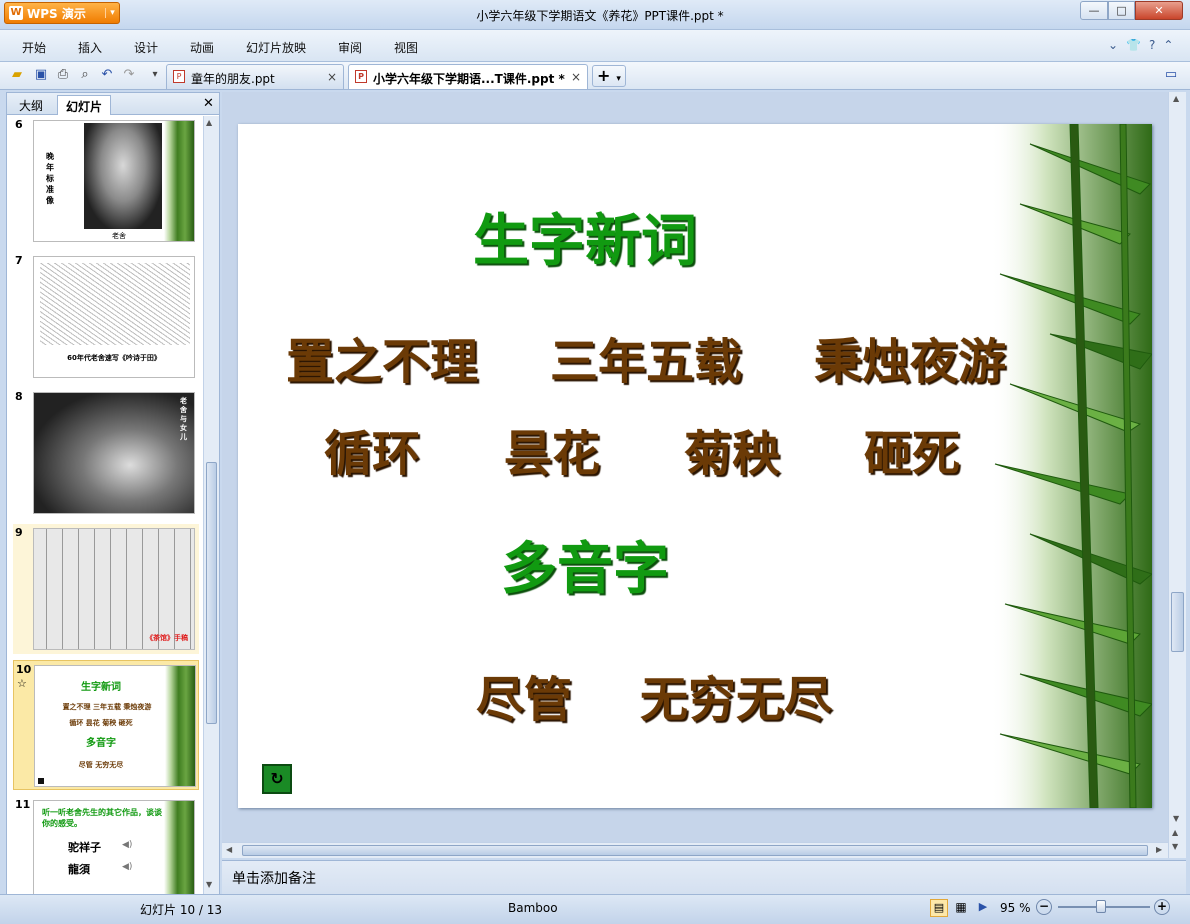 This screenshot has width=1190, height=924. Describe the element at coordinates (1175, 832) in the screenshot. I see `prev-slide-icon: ▲` at that location.